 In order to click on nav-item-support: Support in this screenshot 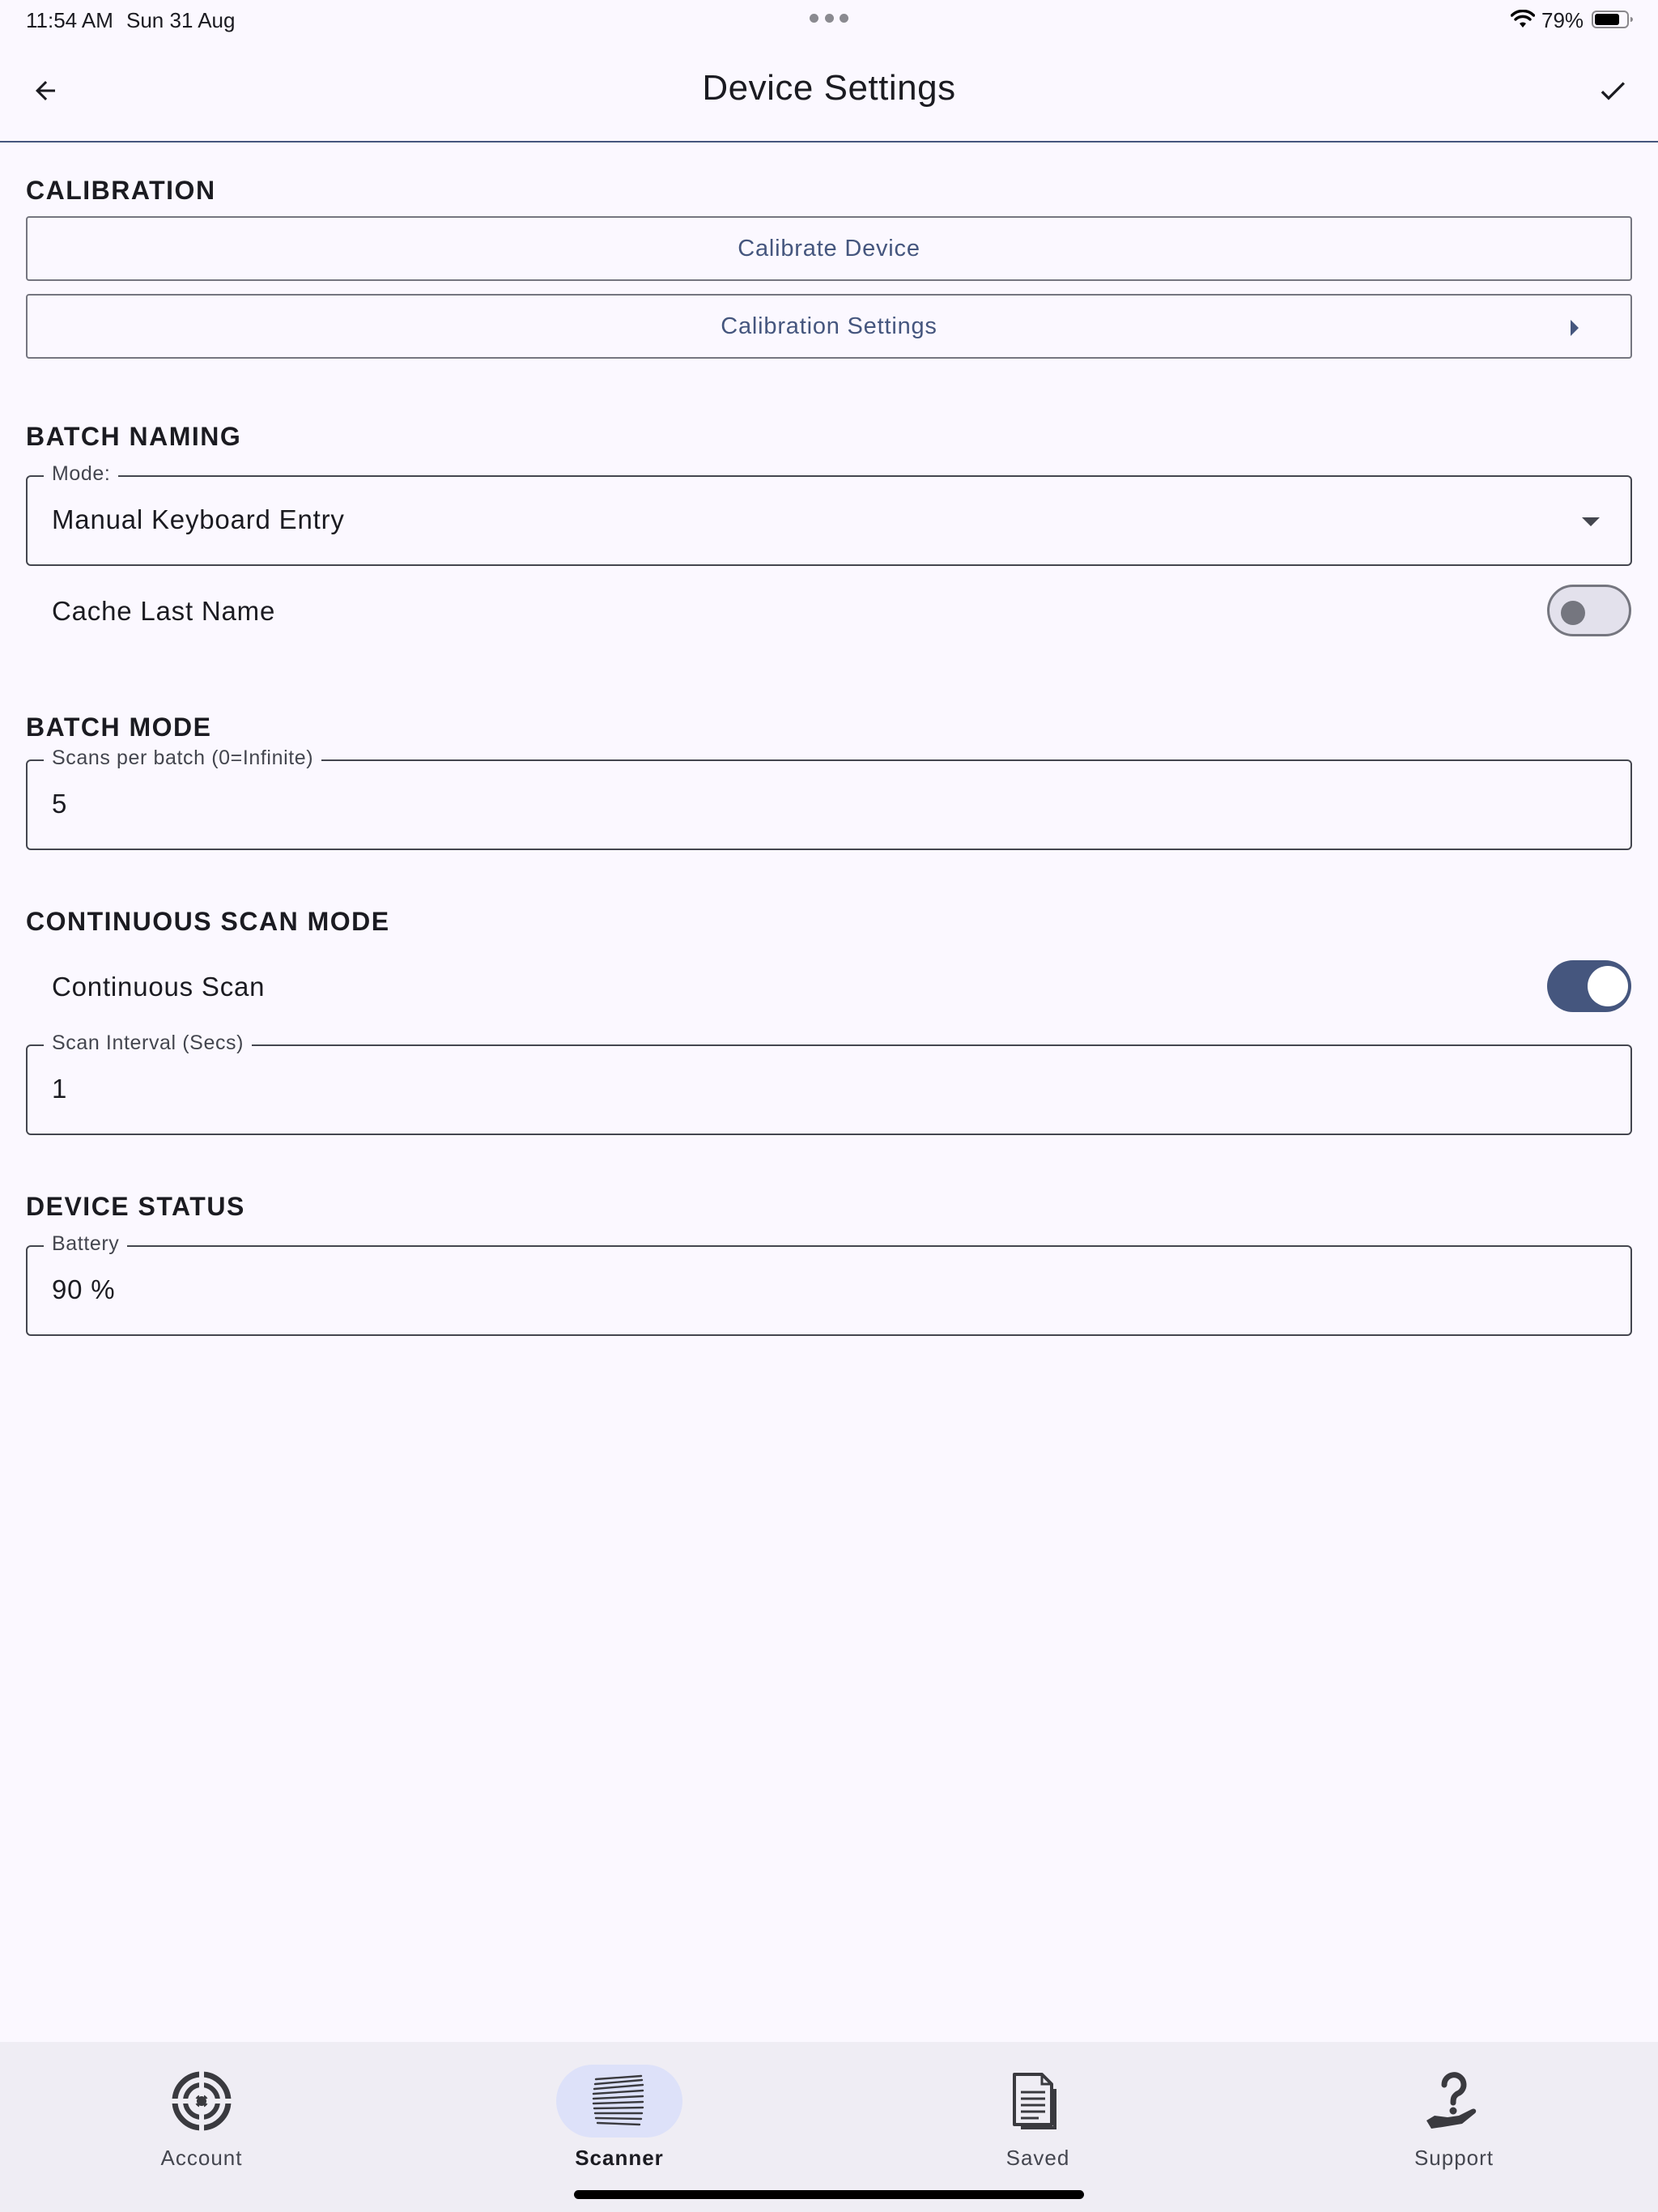, I will do `click(1454, 2115)`.